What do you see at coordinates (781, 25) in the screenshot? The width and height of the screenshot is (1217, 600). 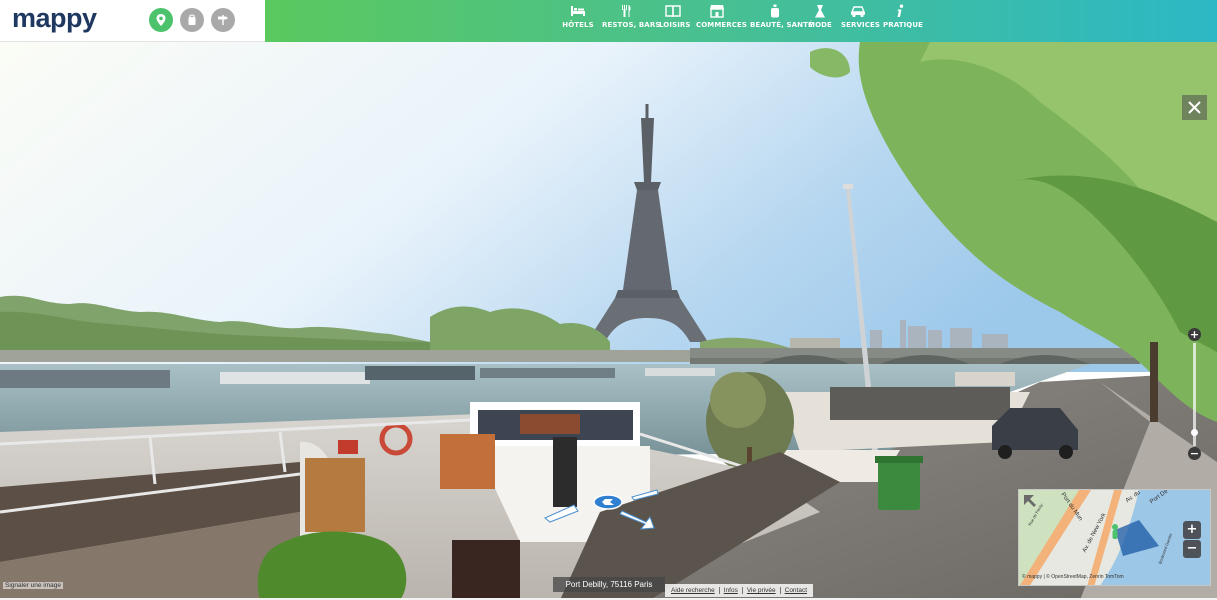 I see `category-label: BEAUTÉ, SANTÉ` at bounding box center [781, 25].